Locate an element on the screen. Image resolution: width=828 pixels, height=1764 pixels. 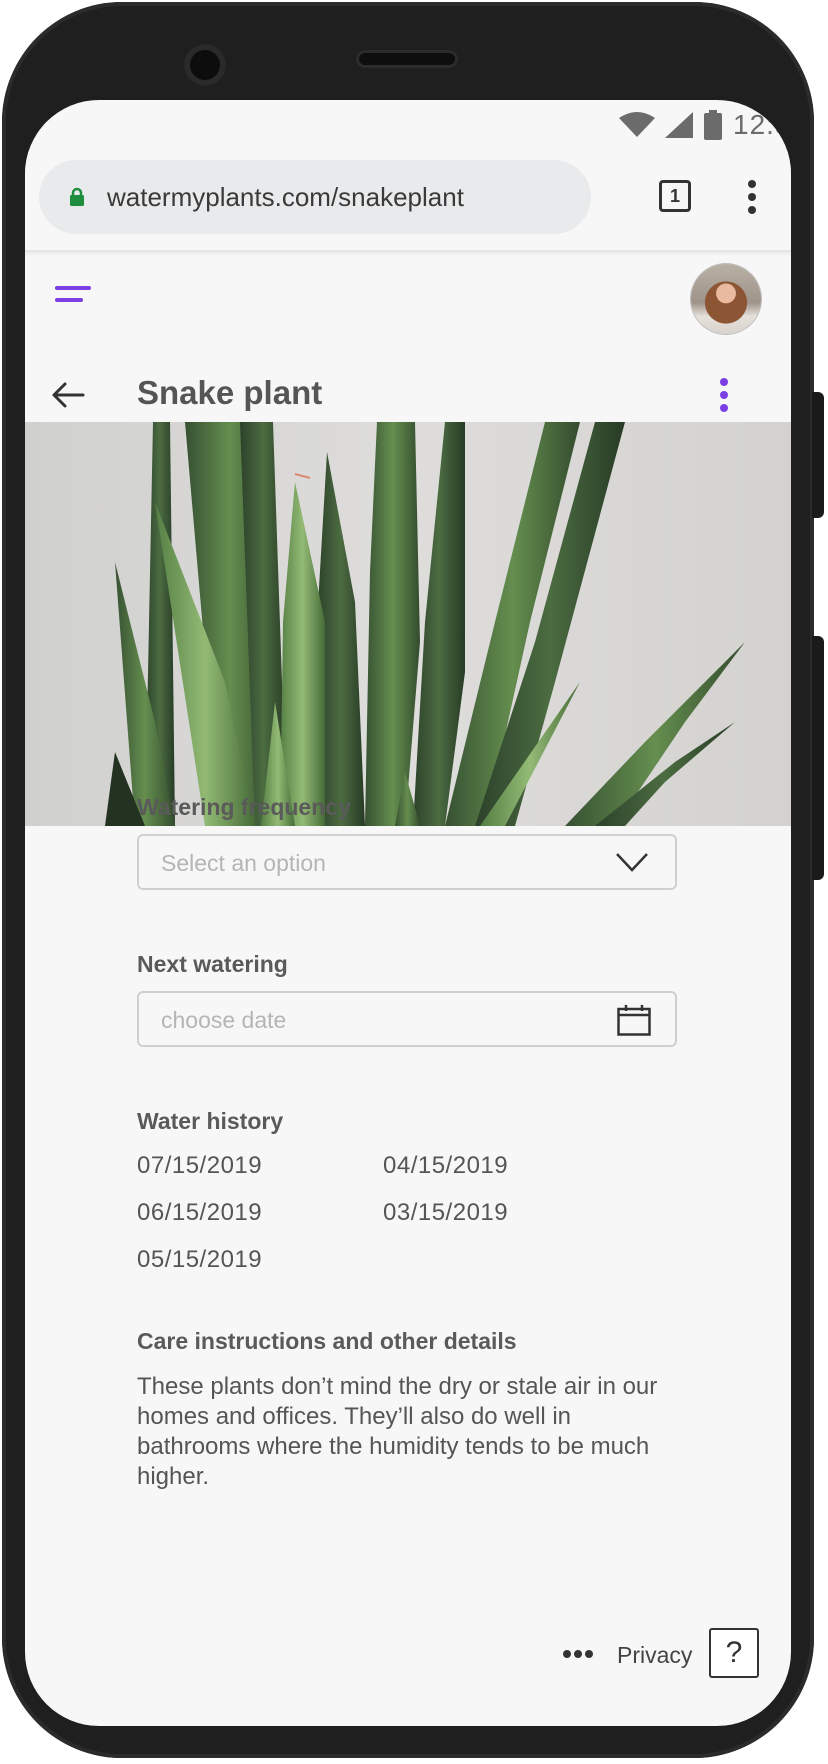
browser-toolbar: watermyplants.com/snakeplant 1 is located at coordinates (408, 201).